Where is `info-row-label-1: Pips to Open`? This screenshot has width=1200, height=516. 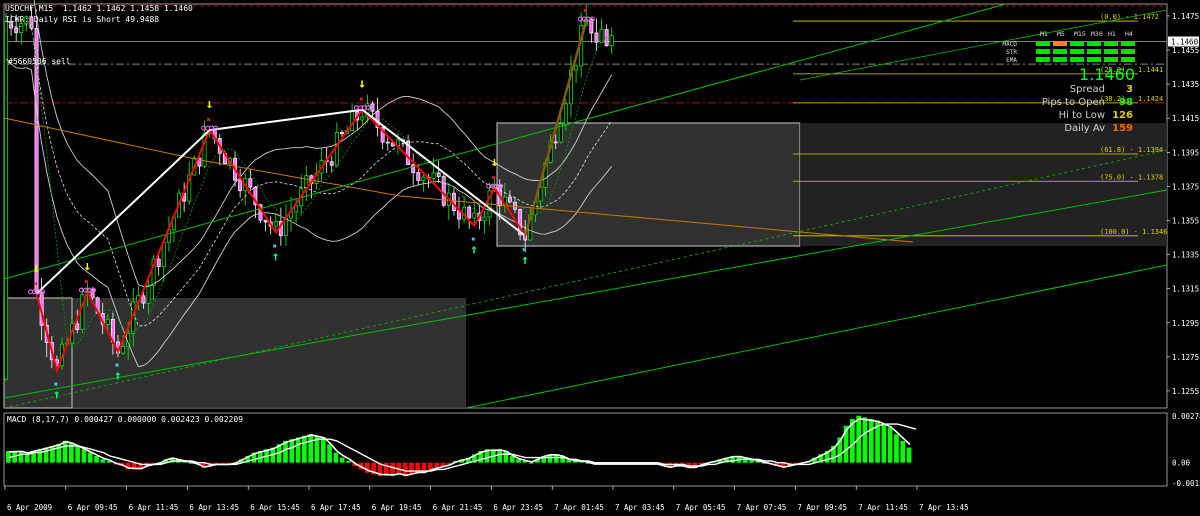 info-row-label-1: Pips to Open is located at coordinates (1073, 102).